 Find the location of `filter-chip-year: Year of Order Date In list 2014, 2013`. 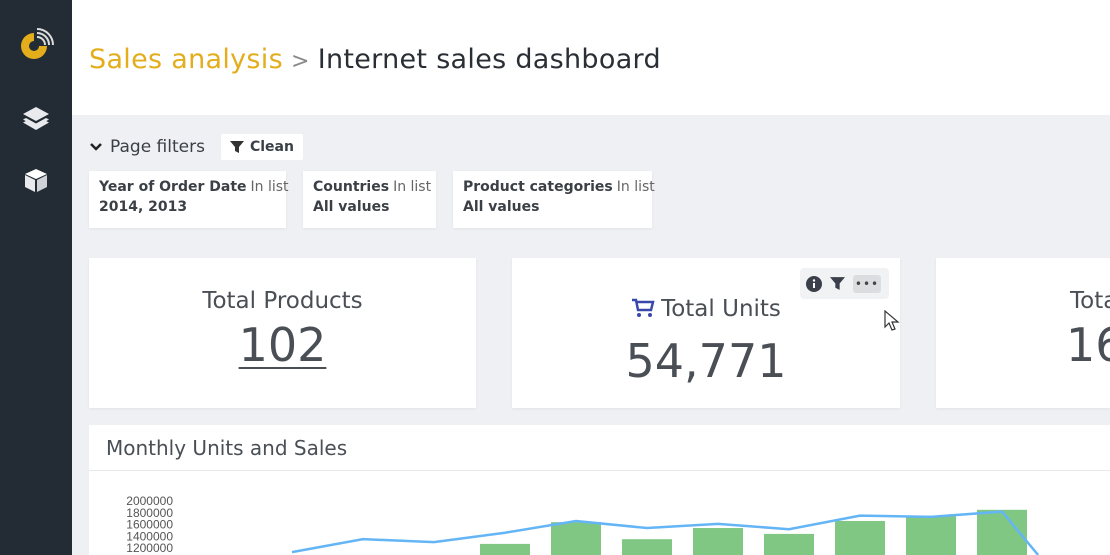

filter-chip-year: Year of Order Date In list 2014, 2013 is located at coordinates (189, 199).